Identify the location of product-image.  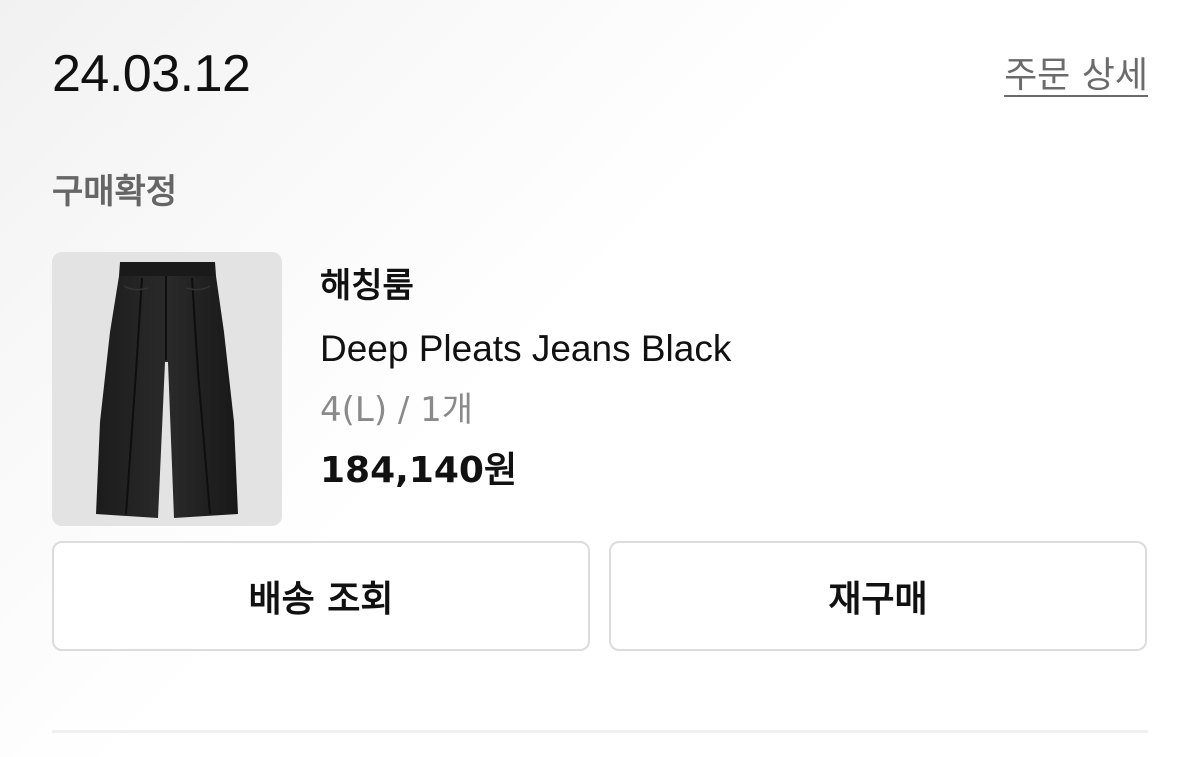
(167, 389).